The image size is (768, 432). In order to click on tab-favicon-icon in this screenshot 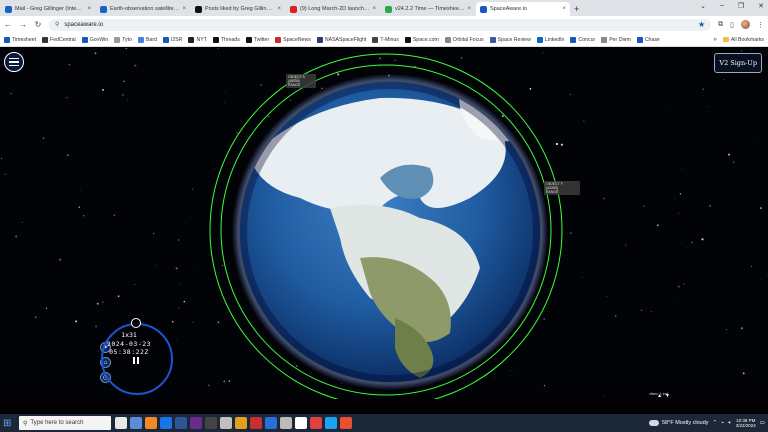, I will do `click(483, 9)`.